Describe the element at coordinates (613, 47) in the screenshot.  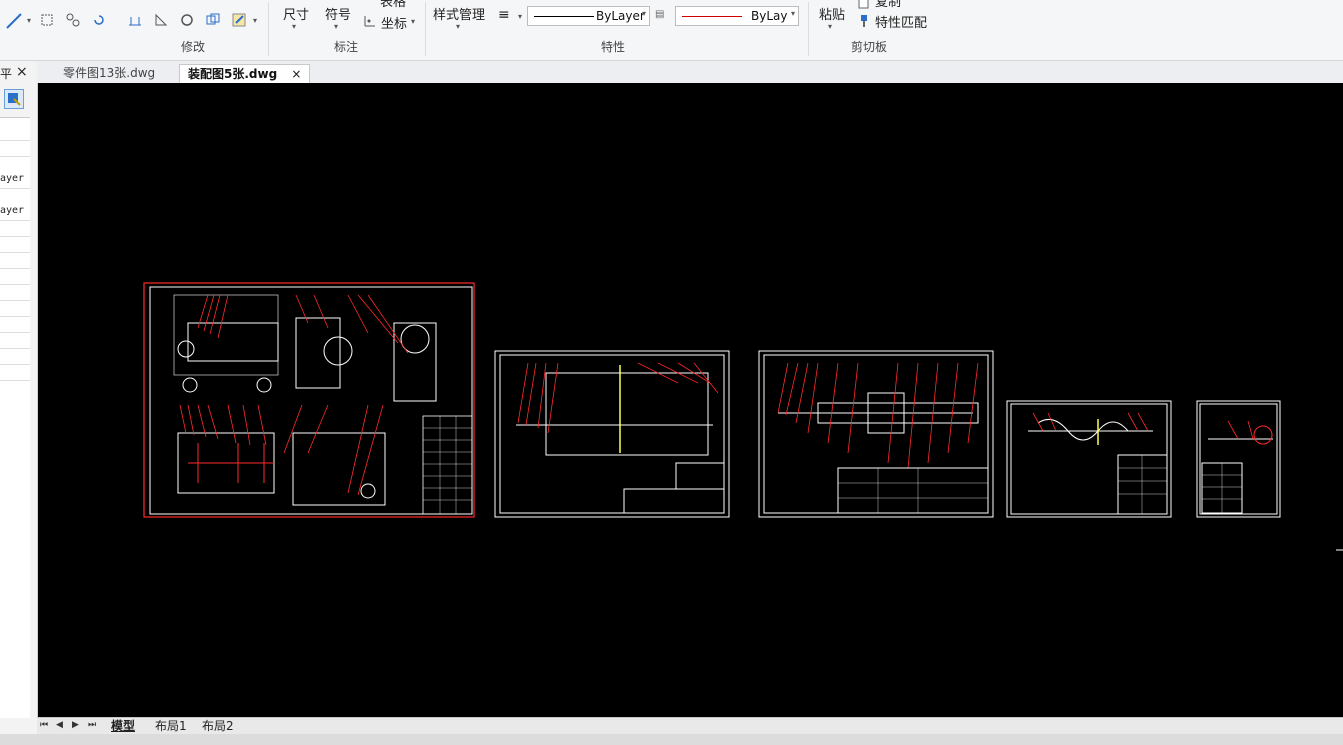
I see `properties-group-label: 特性` at that location.